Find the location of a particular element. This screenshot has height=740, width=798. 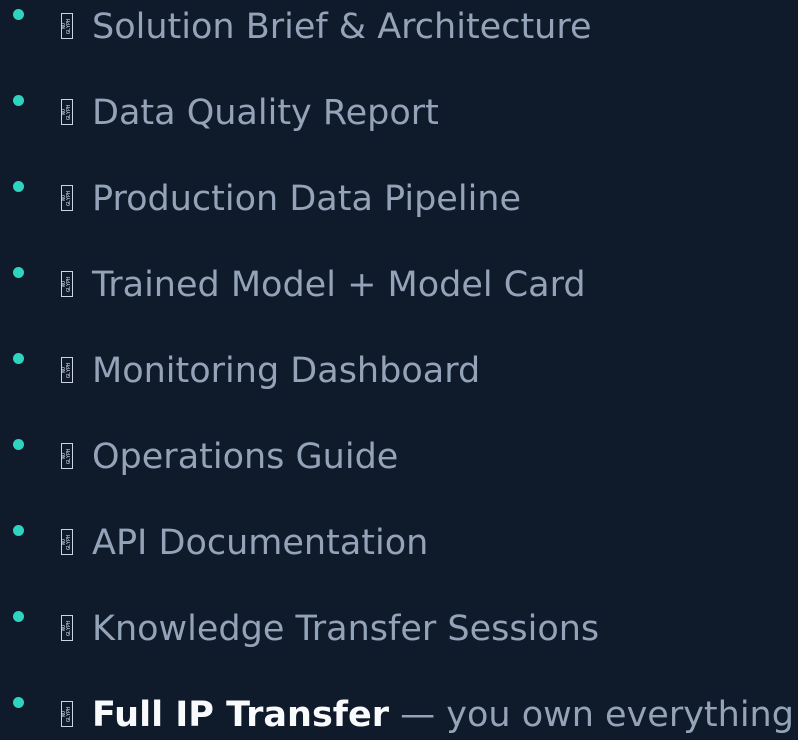

list-item-label: Operations Guide is located at coordinates (245, 457).